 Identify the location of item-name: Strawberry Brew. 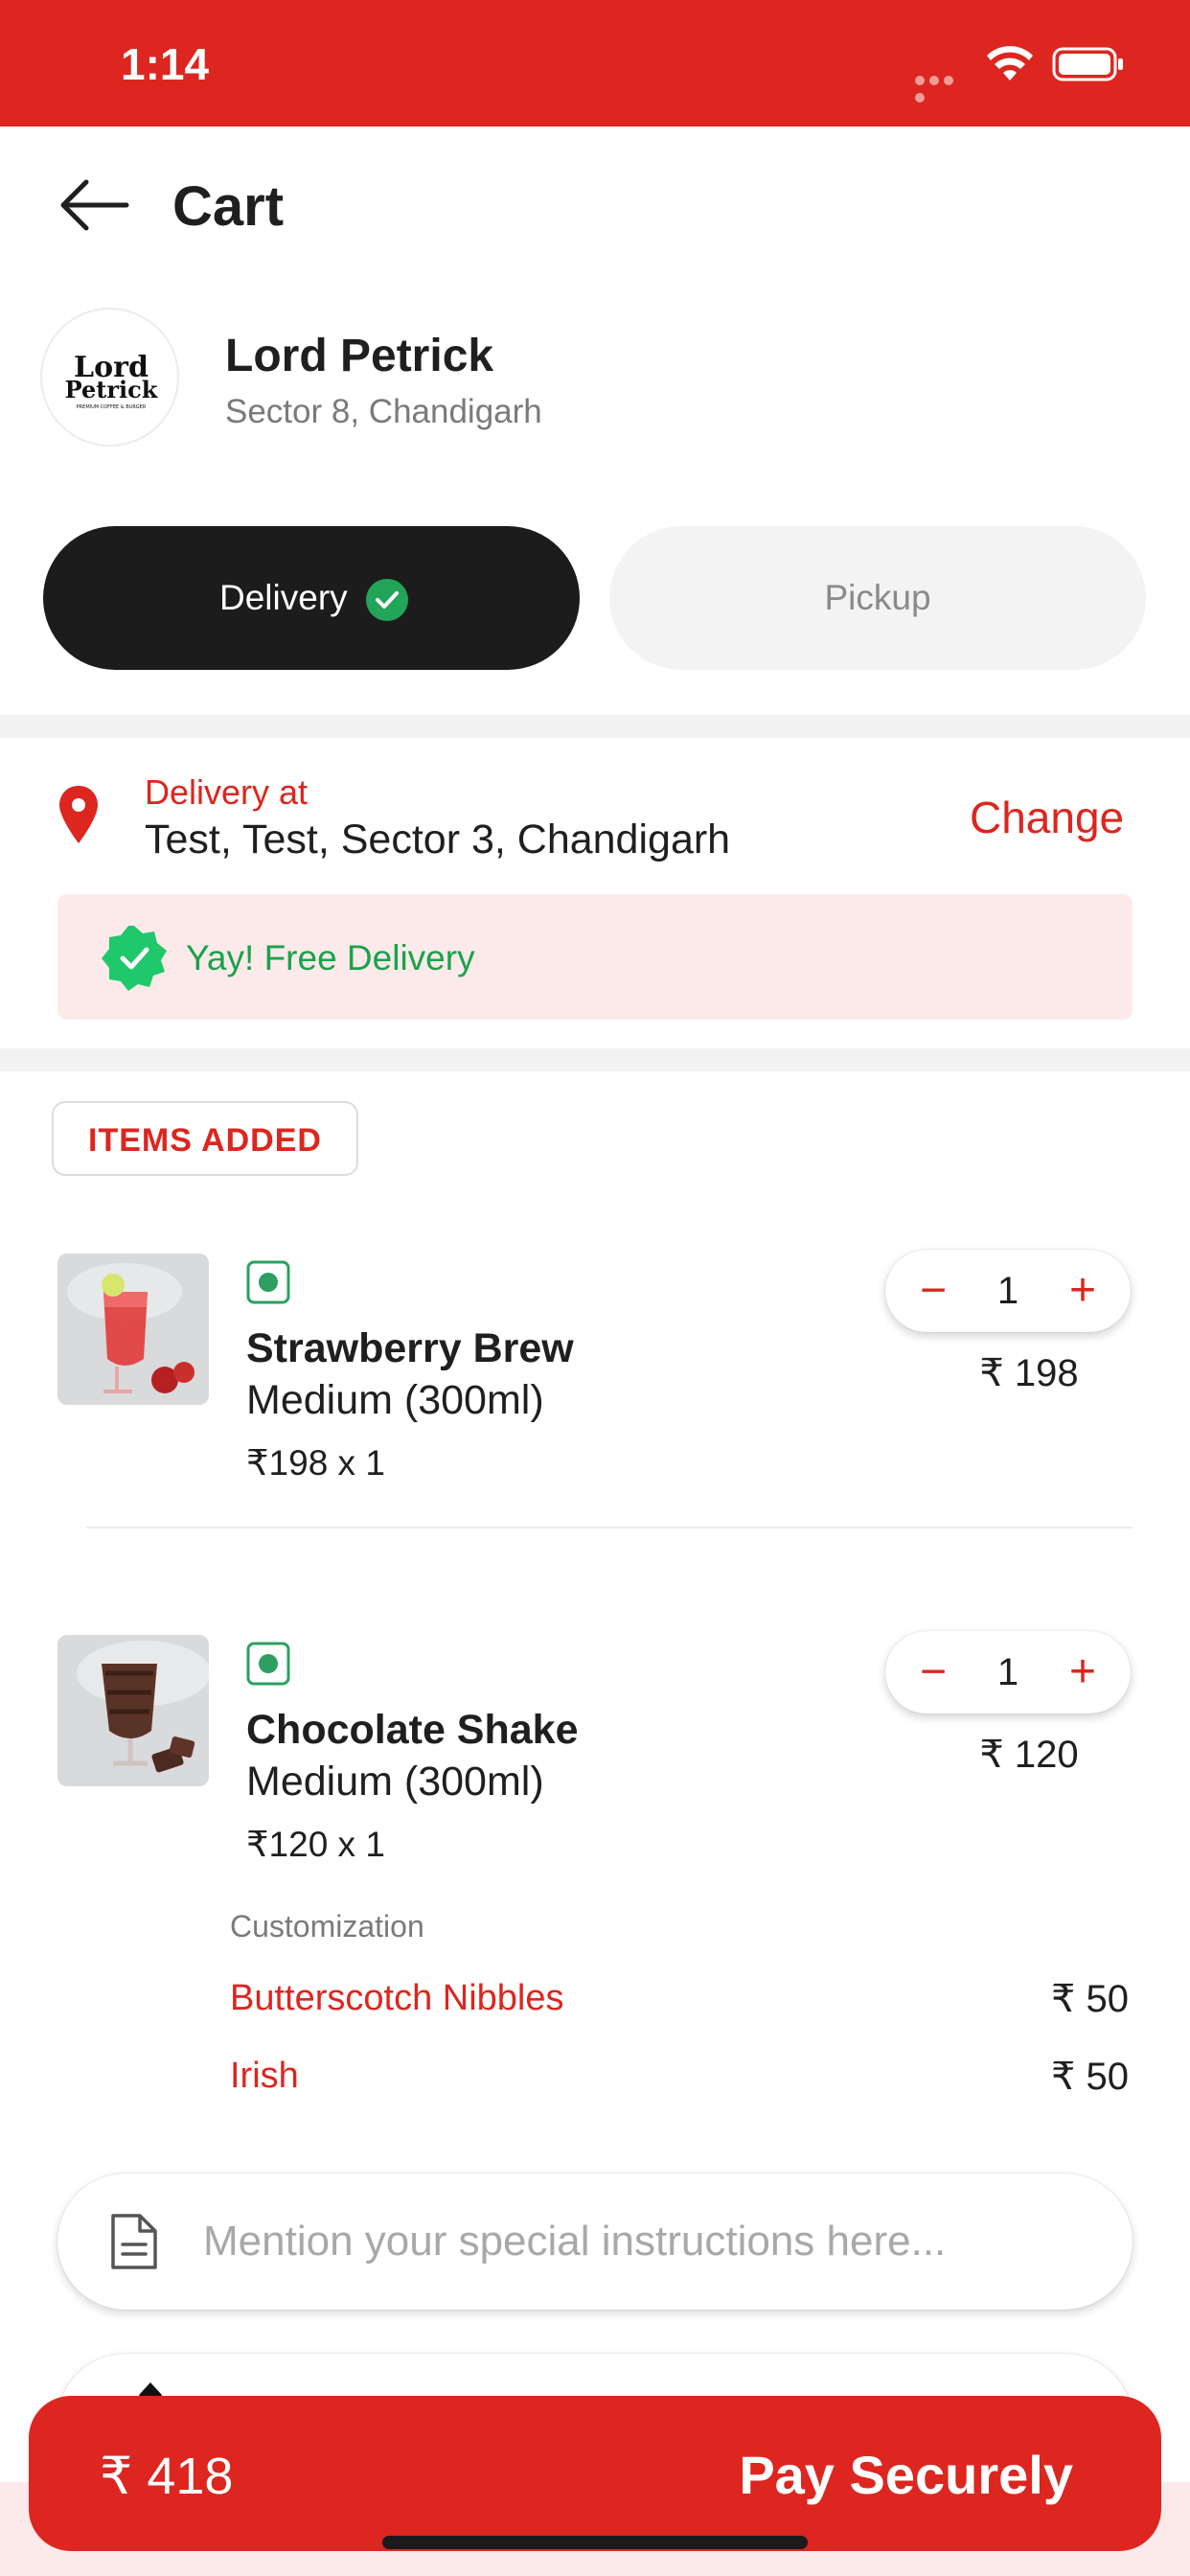
(410, 1348).